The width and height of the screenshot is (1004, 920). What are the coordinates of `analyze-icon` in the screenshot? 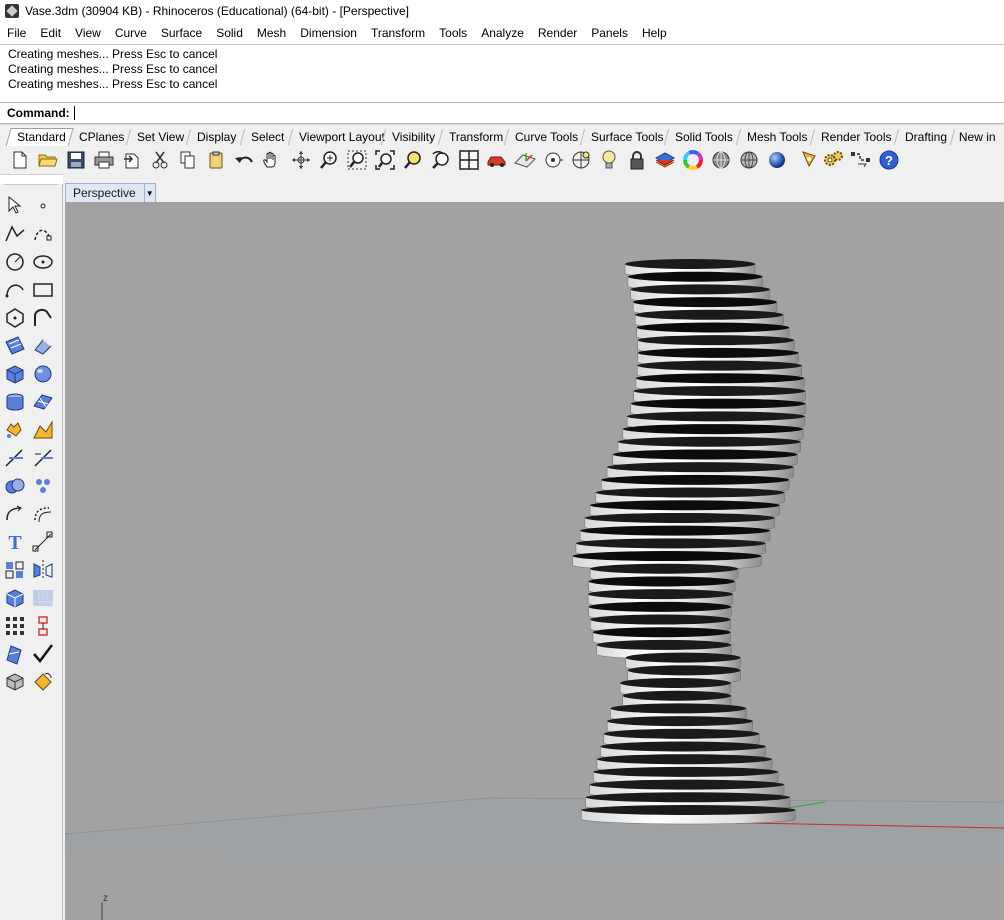 It's located at (15, 654).